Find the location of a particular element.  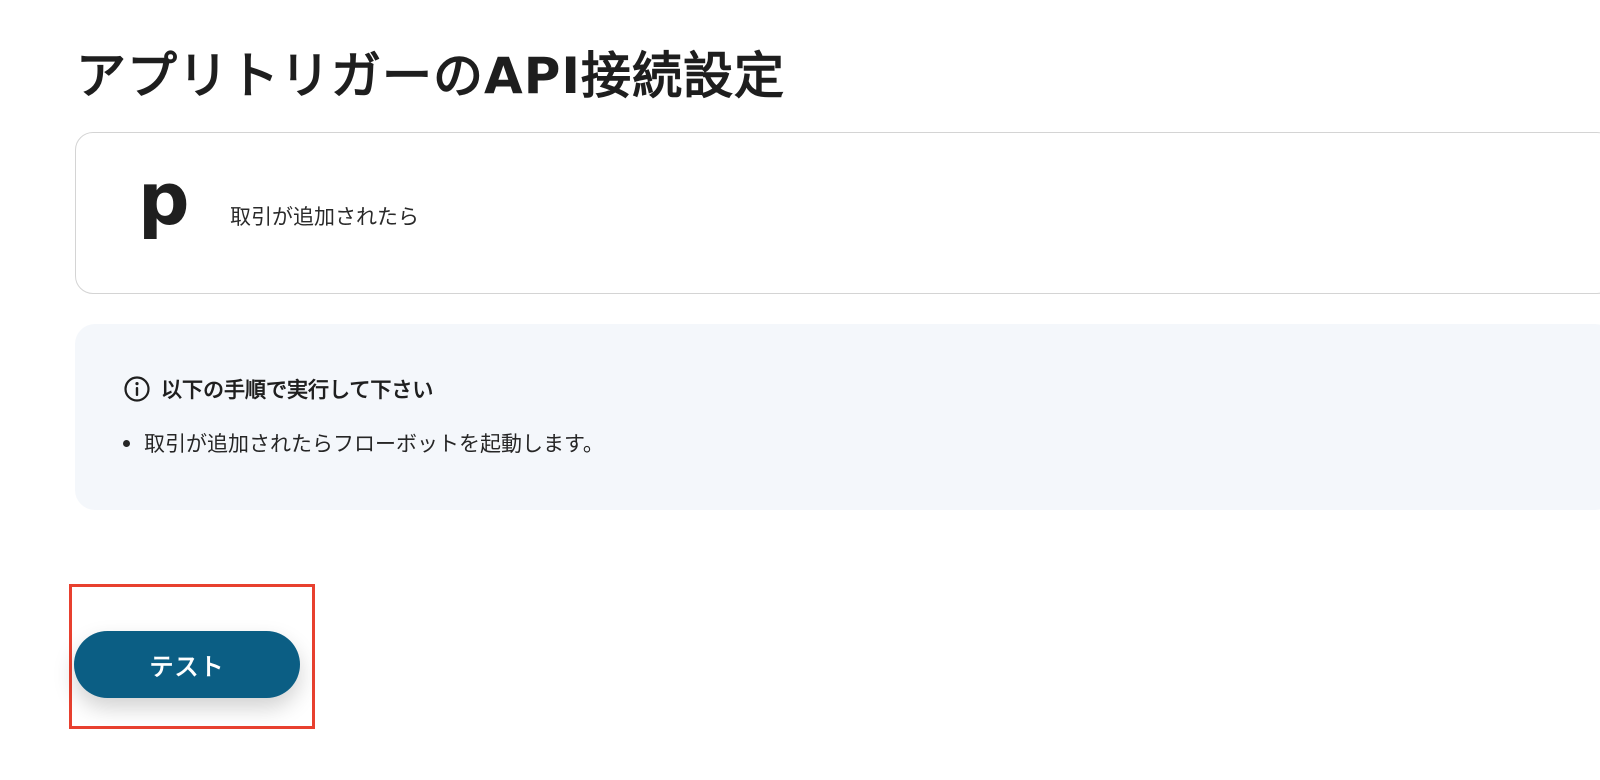

trigger-name: 取引が追加されたら is located at coordinates (324, 217).